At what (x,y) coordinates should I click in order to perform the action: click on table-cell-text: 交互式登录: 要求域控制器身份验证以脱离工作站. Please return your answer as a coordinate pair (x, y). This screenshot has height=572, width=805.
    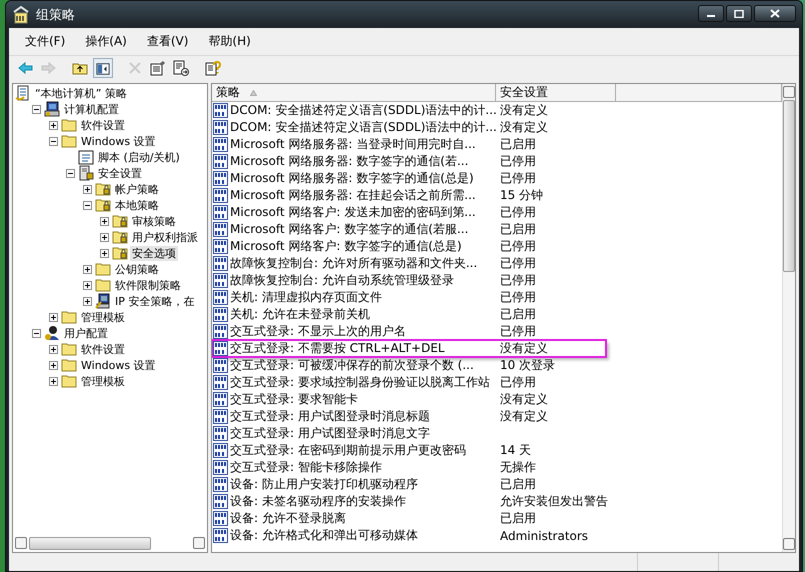
    Looking at the image, I should click on (360, 382).